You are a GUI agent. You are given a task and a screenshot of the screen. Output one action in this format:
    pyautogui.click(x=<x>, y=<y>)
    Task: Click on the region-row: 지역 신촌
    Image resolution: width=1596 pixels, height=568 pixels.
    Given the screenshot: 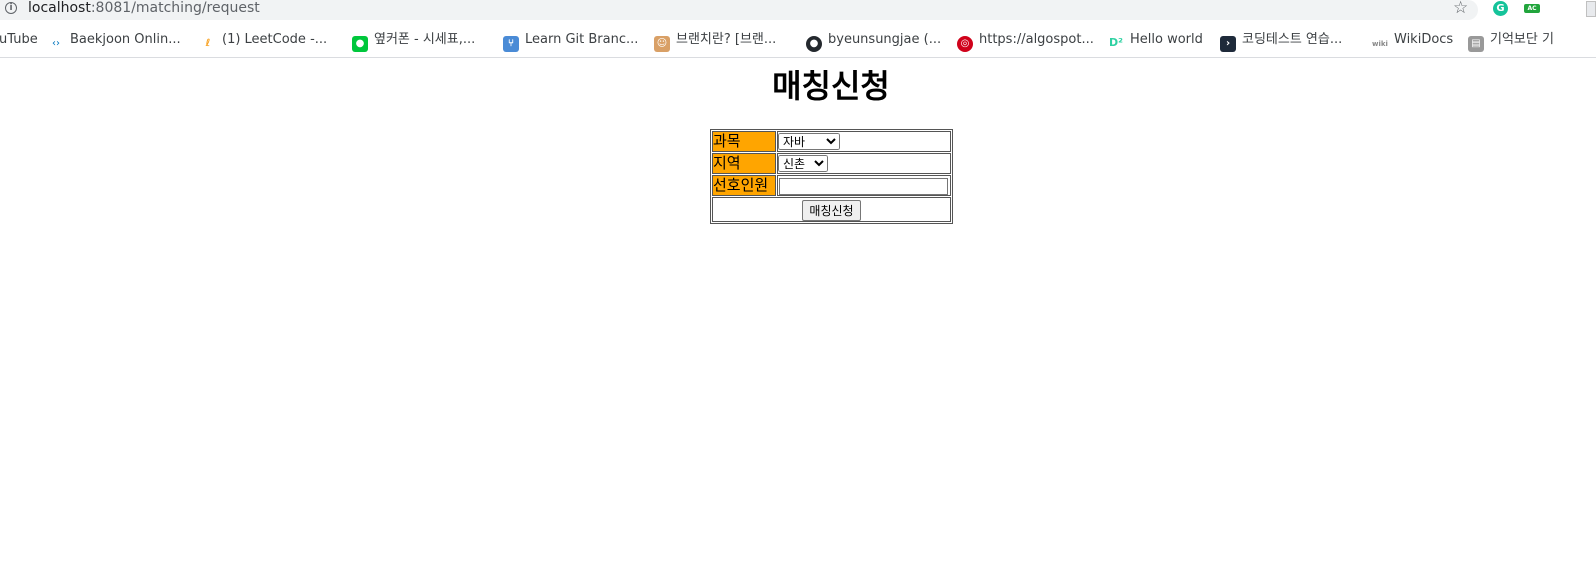 What is the action you would take?
    pyautogui.click(x=831, y=163)
    